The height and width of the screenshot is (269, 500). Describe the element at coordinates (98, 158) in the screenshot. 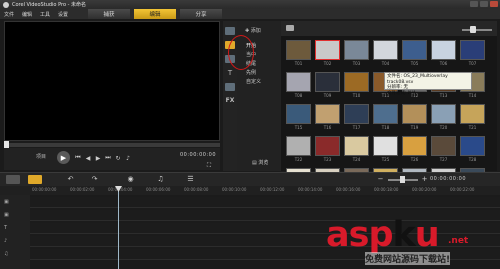

I see `next-frame-button: ▶` at that location.